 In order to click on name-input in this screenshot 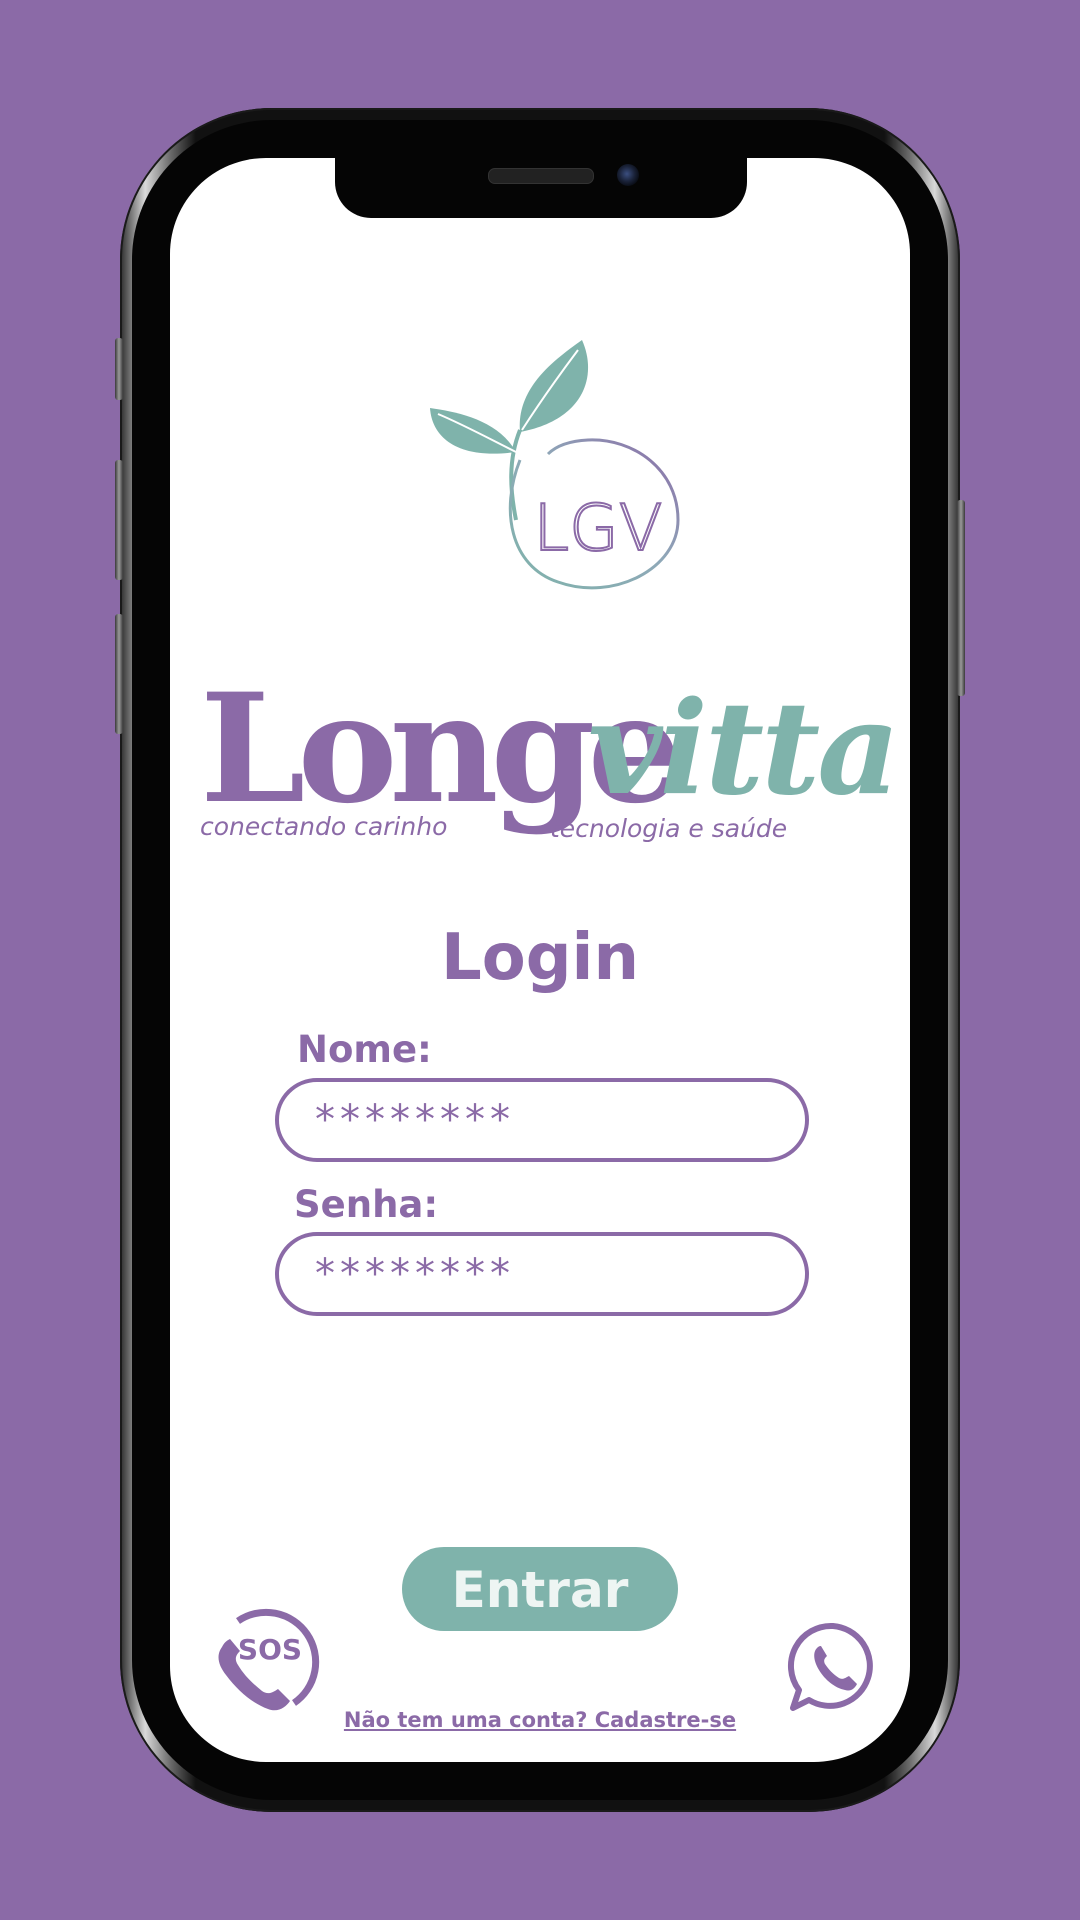, I will do `click(550, 1120)`.